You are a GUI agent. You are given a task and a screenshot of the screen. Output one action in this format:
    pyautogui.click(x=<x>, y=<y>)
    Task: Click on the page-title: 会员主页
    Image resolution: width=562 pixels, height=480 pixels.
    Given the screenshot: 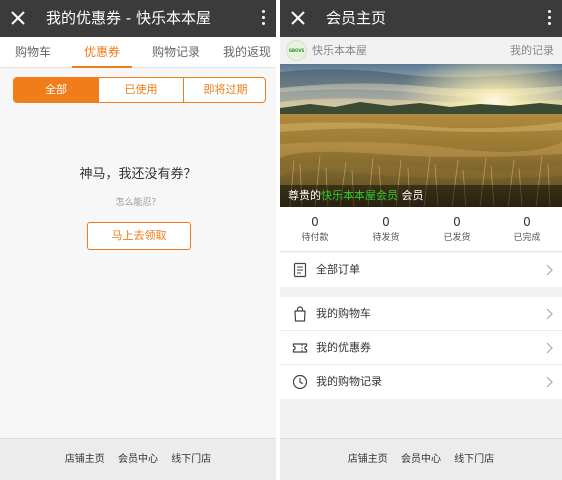 What is the action you would take?
    pyautogui.click(x=356, y=18)
    